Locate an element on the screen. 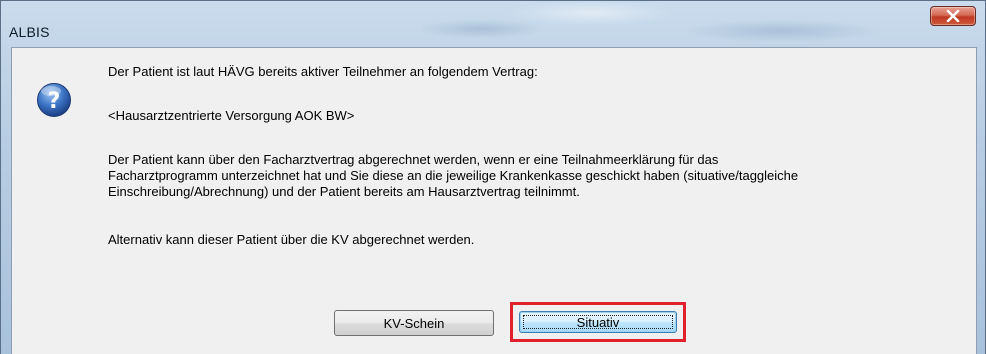 This screenshot has width=986, height=354. close-button is located at coordinates (953, 16).